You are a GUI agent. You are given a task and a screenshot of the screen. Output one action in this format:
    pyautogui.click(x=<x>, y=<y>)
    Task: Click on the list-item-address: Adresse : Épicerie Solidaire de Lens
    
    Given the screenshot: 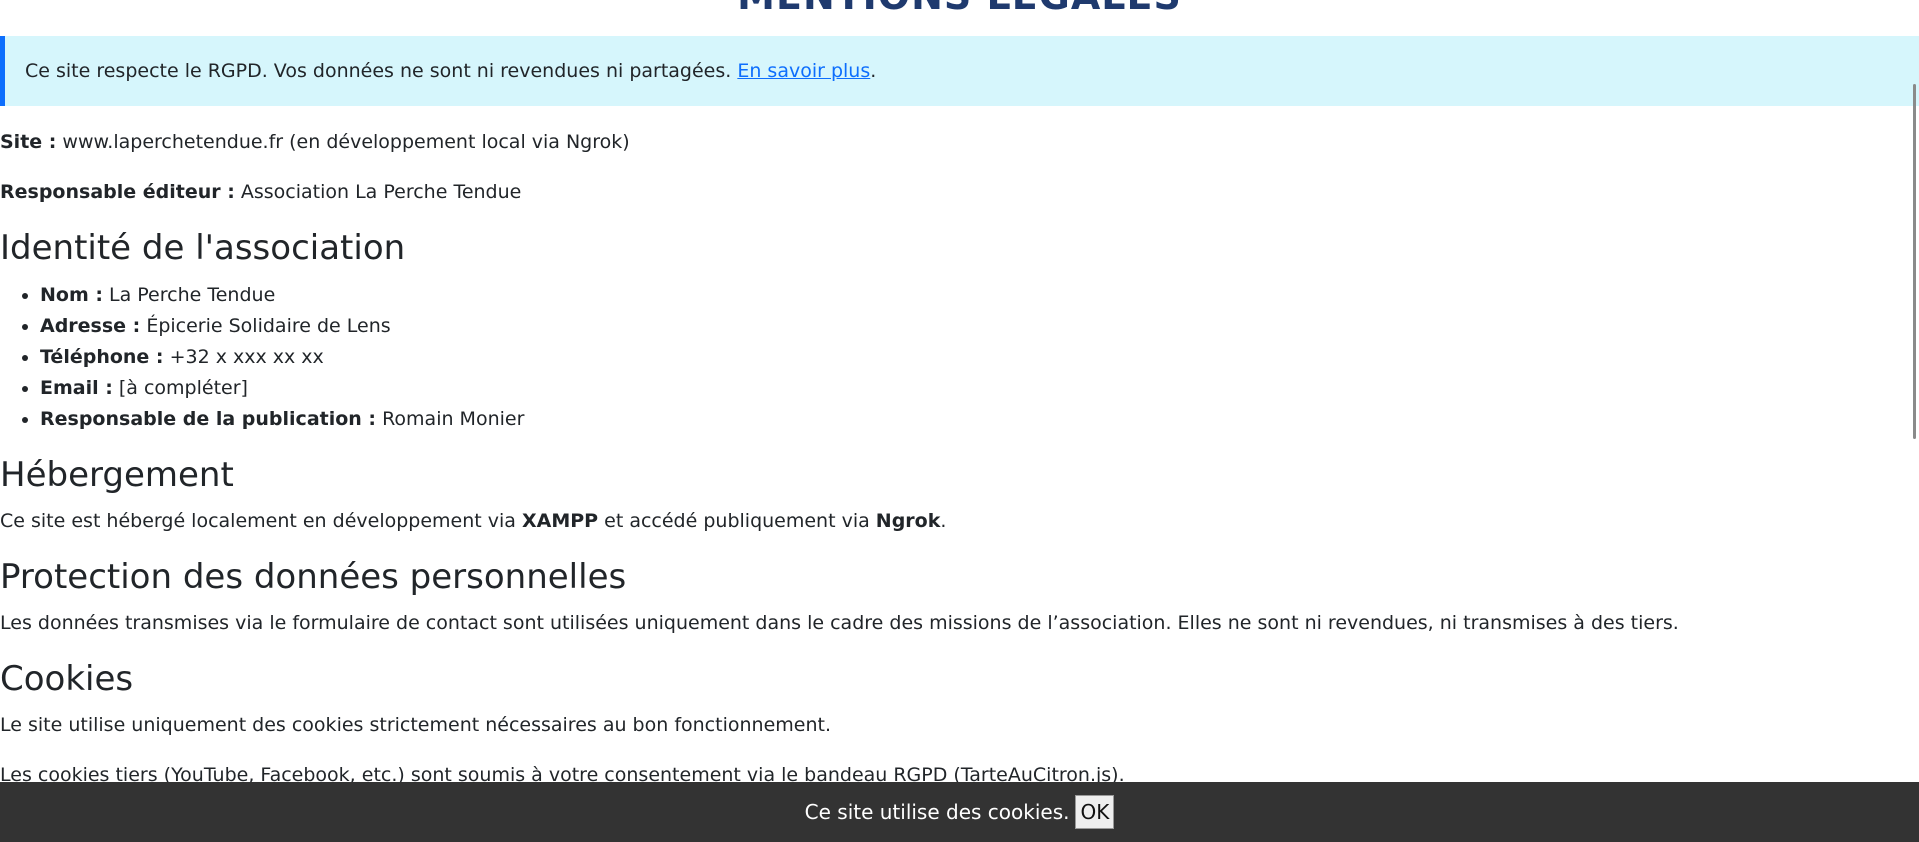 What is the action you would take?
    pyautogui.click(x=282, y=326)
    